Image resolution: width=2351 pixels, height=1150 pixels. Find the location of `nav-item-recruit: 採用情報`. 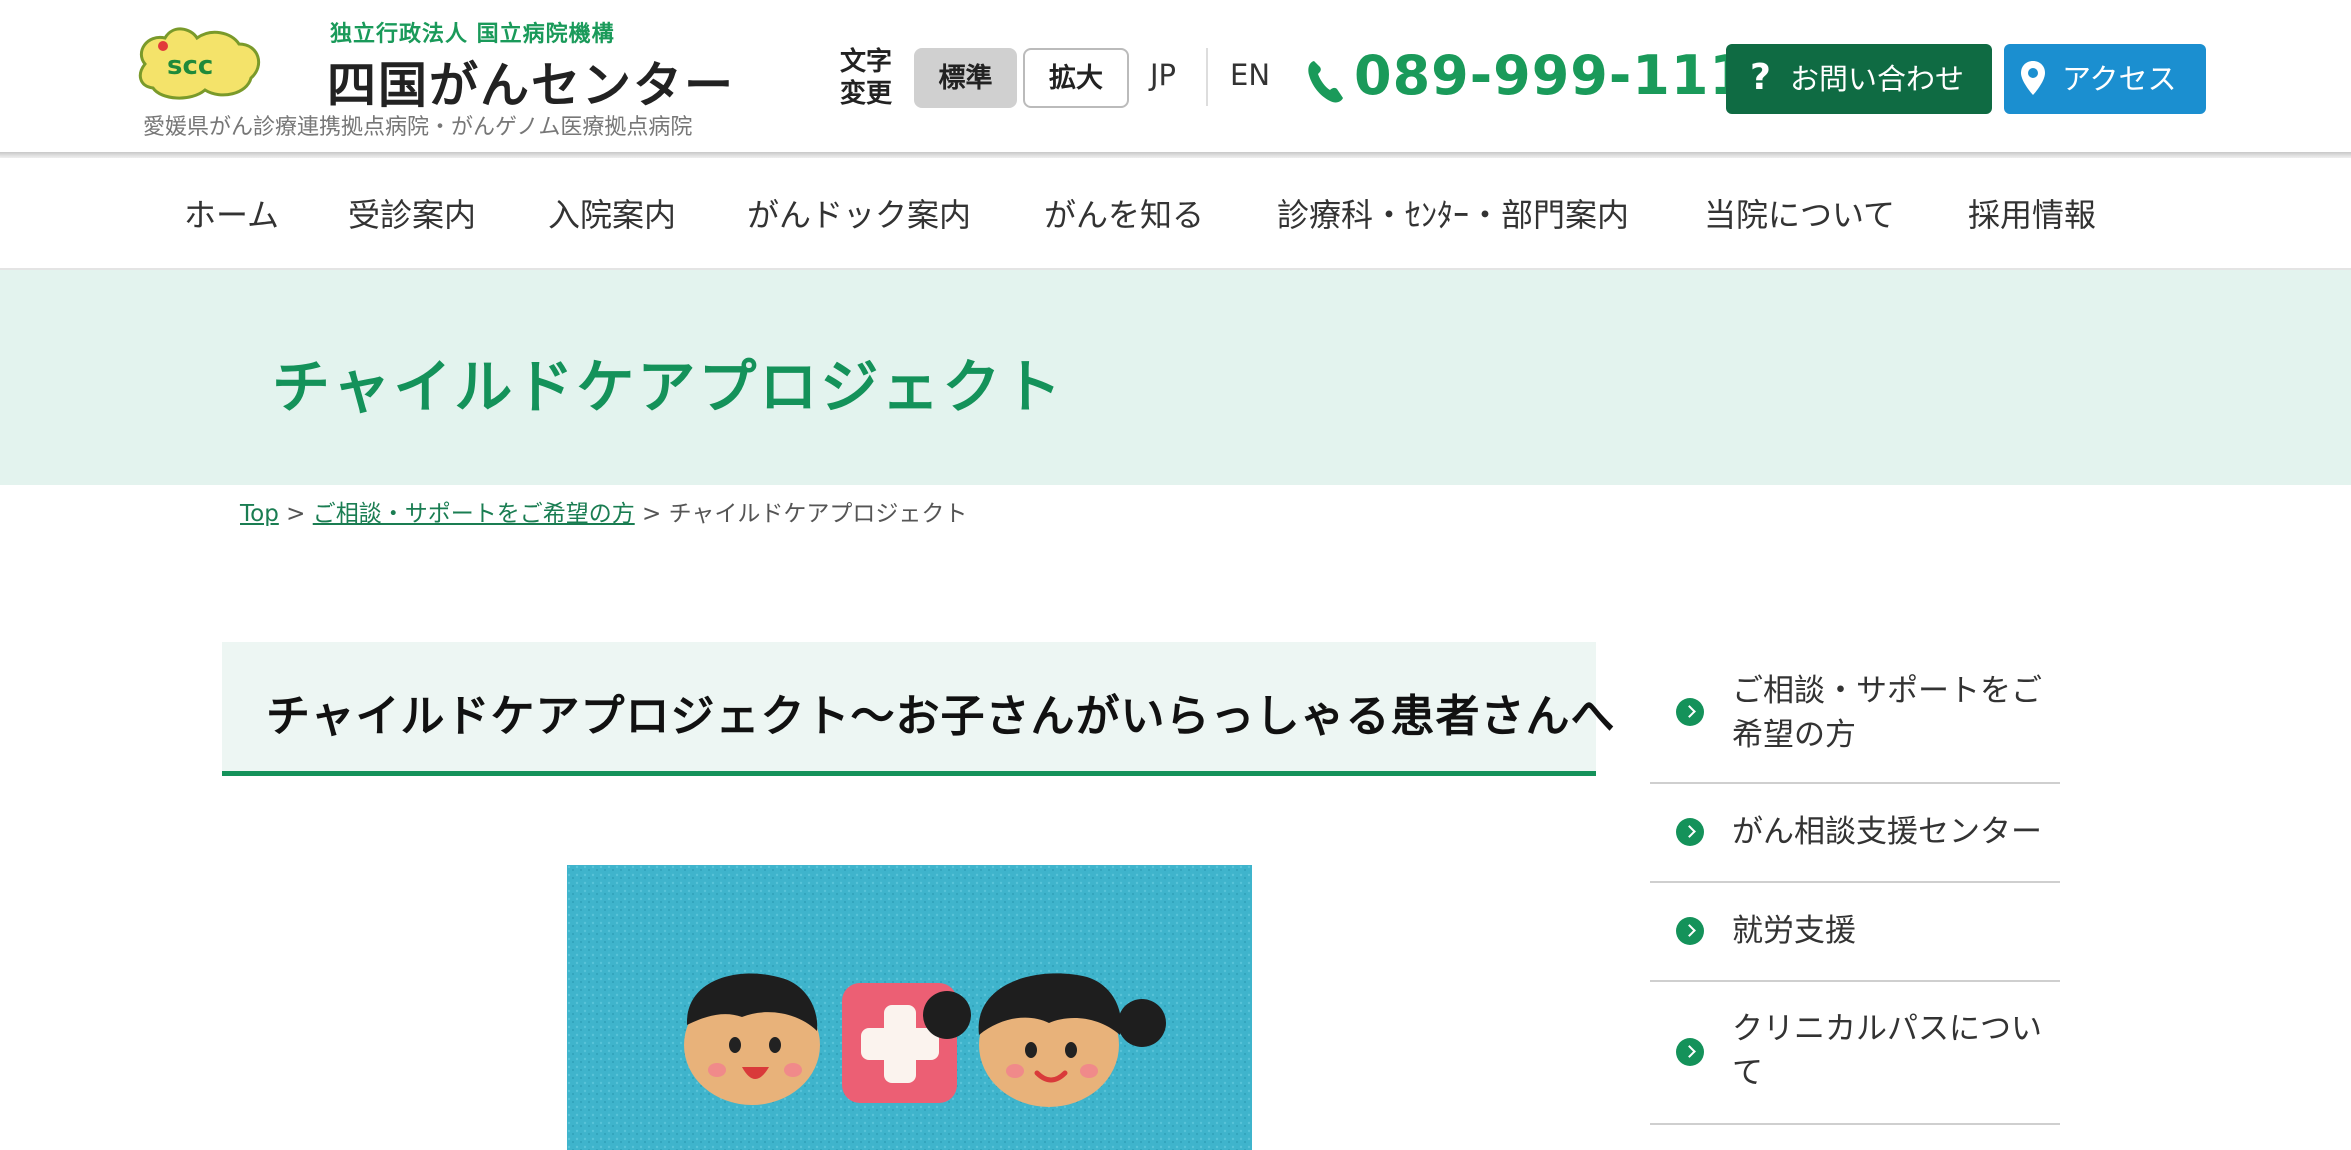

nav-item-recruit: 採用情報 is located at coordinates (2032, 213).